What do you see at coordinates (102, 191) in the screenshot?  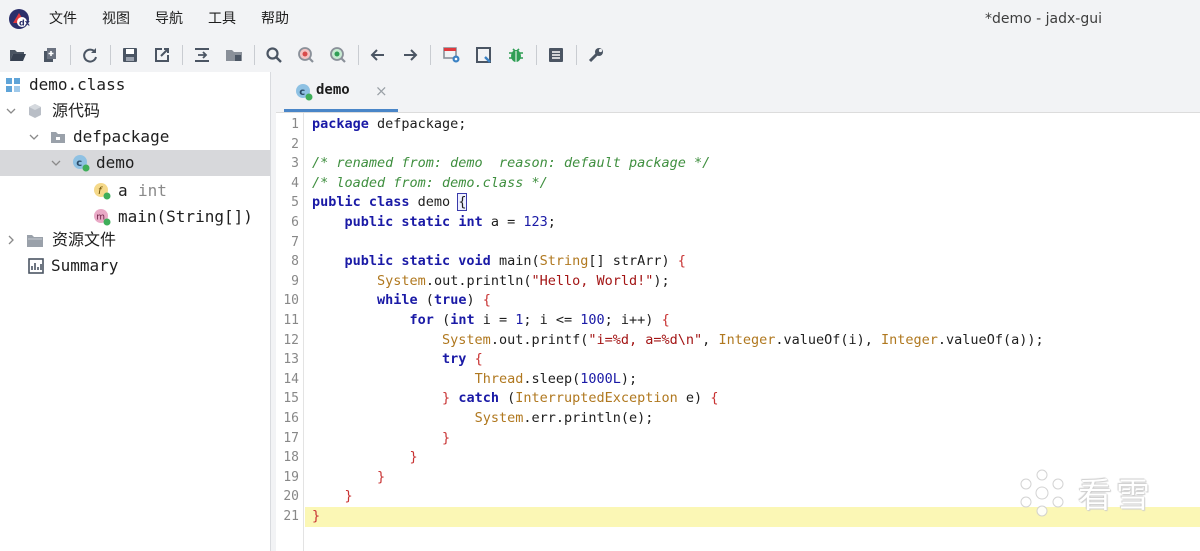 I see `field-icon: f` at bounding box center [102, 191].